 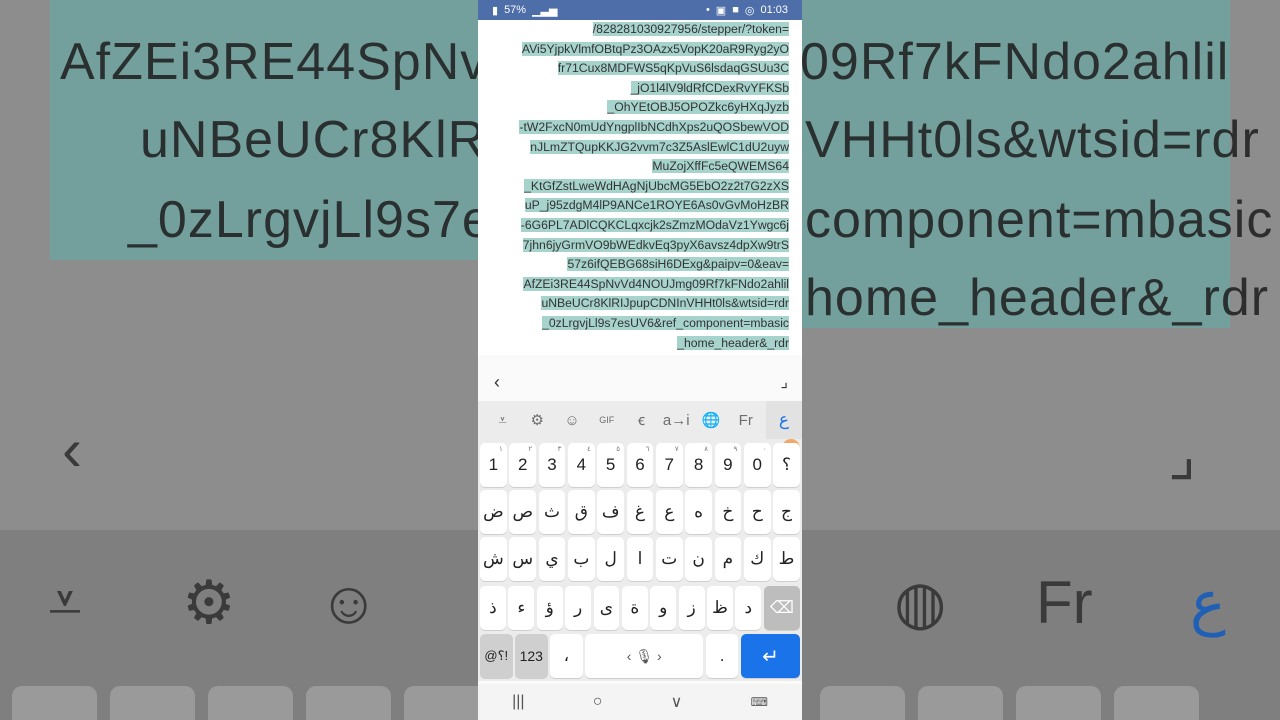 I want to click on key-secondary-label: ٠, so click(x=764, y=449).